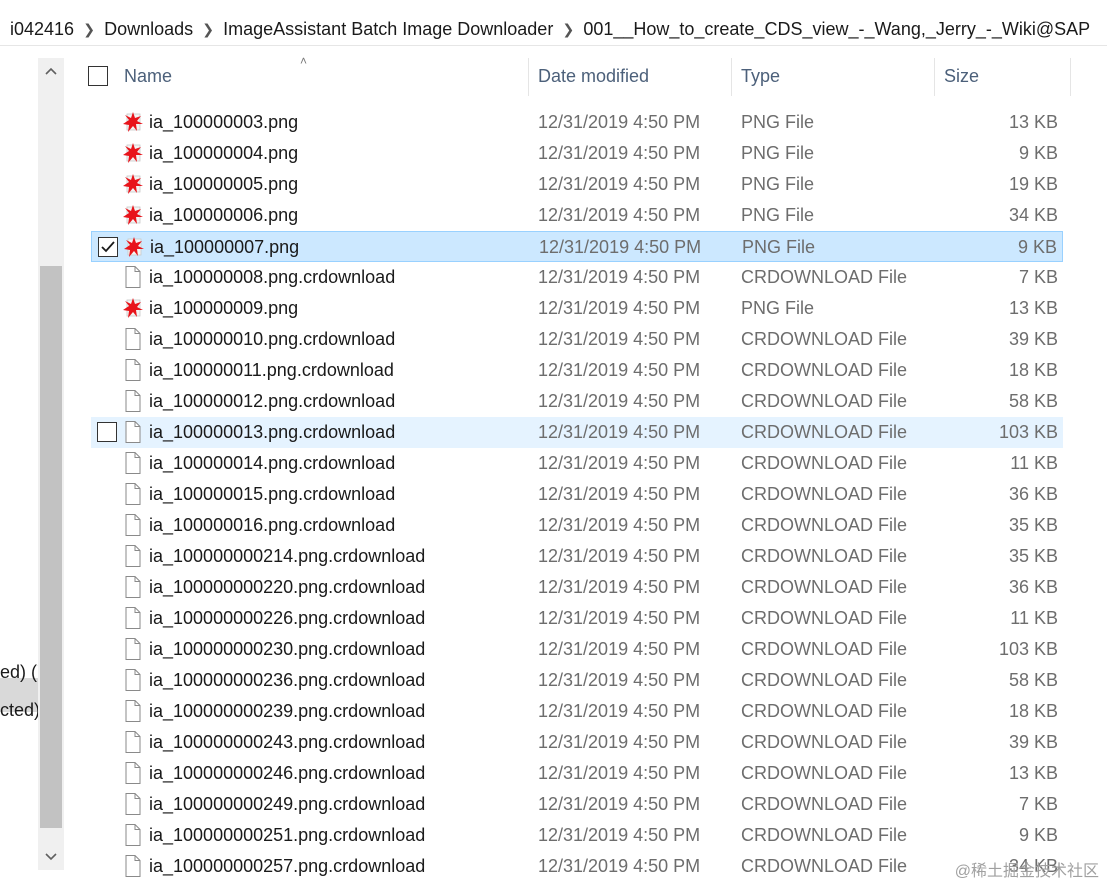 The image size is (1107, 887). Describe the element at coordinates (272, 463) in the screenshot. I see `file-name: ia_100000014.png.crdownload` at that location.